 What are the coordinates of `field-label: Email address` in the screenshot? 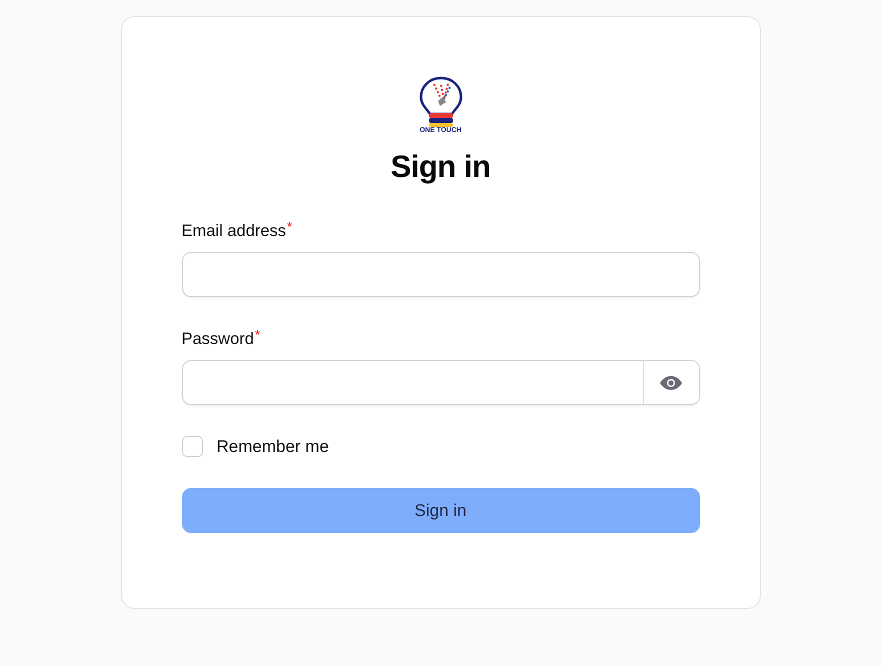 It's located at (234, 231).